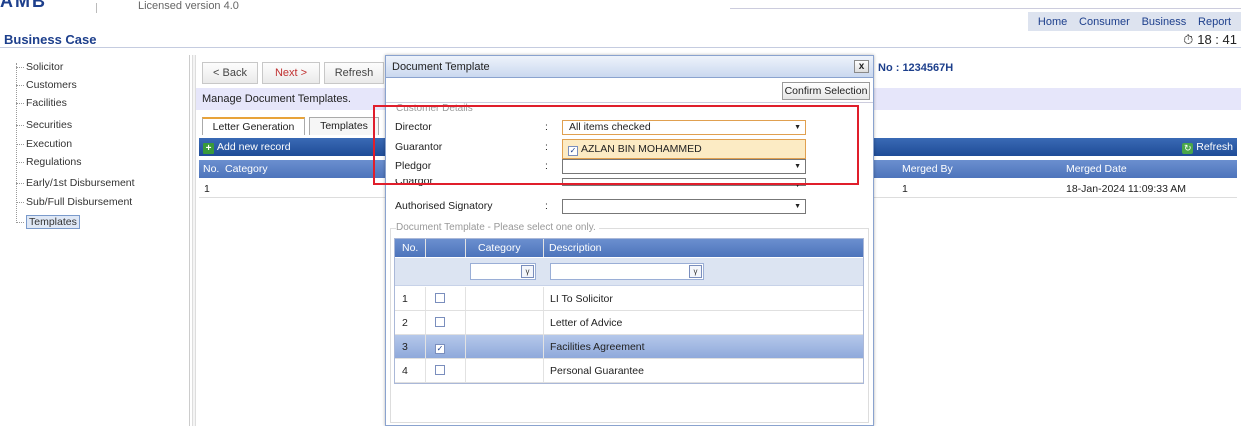 The width and height of the screenshot is (1241, 426). What do you see at coordinates (194, 240) in the screenshot?
I see `pane-splitter` at bounding box center [194, 240].